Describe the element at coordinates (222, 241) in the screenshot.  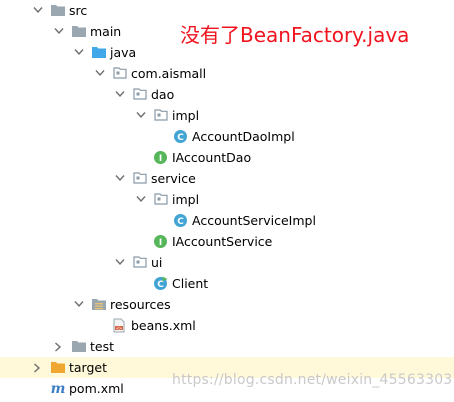
I see `tree-item-label: IAccountService` at that location.